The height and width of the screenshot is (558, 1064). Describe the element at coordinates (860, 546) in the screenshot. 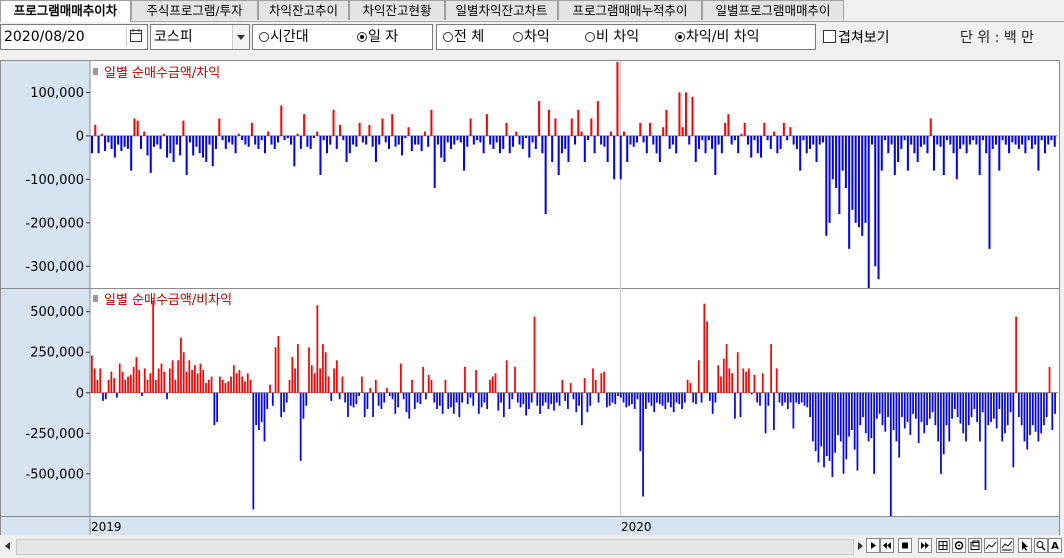

I see `scroll-right-icon` at that location.